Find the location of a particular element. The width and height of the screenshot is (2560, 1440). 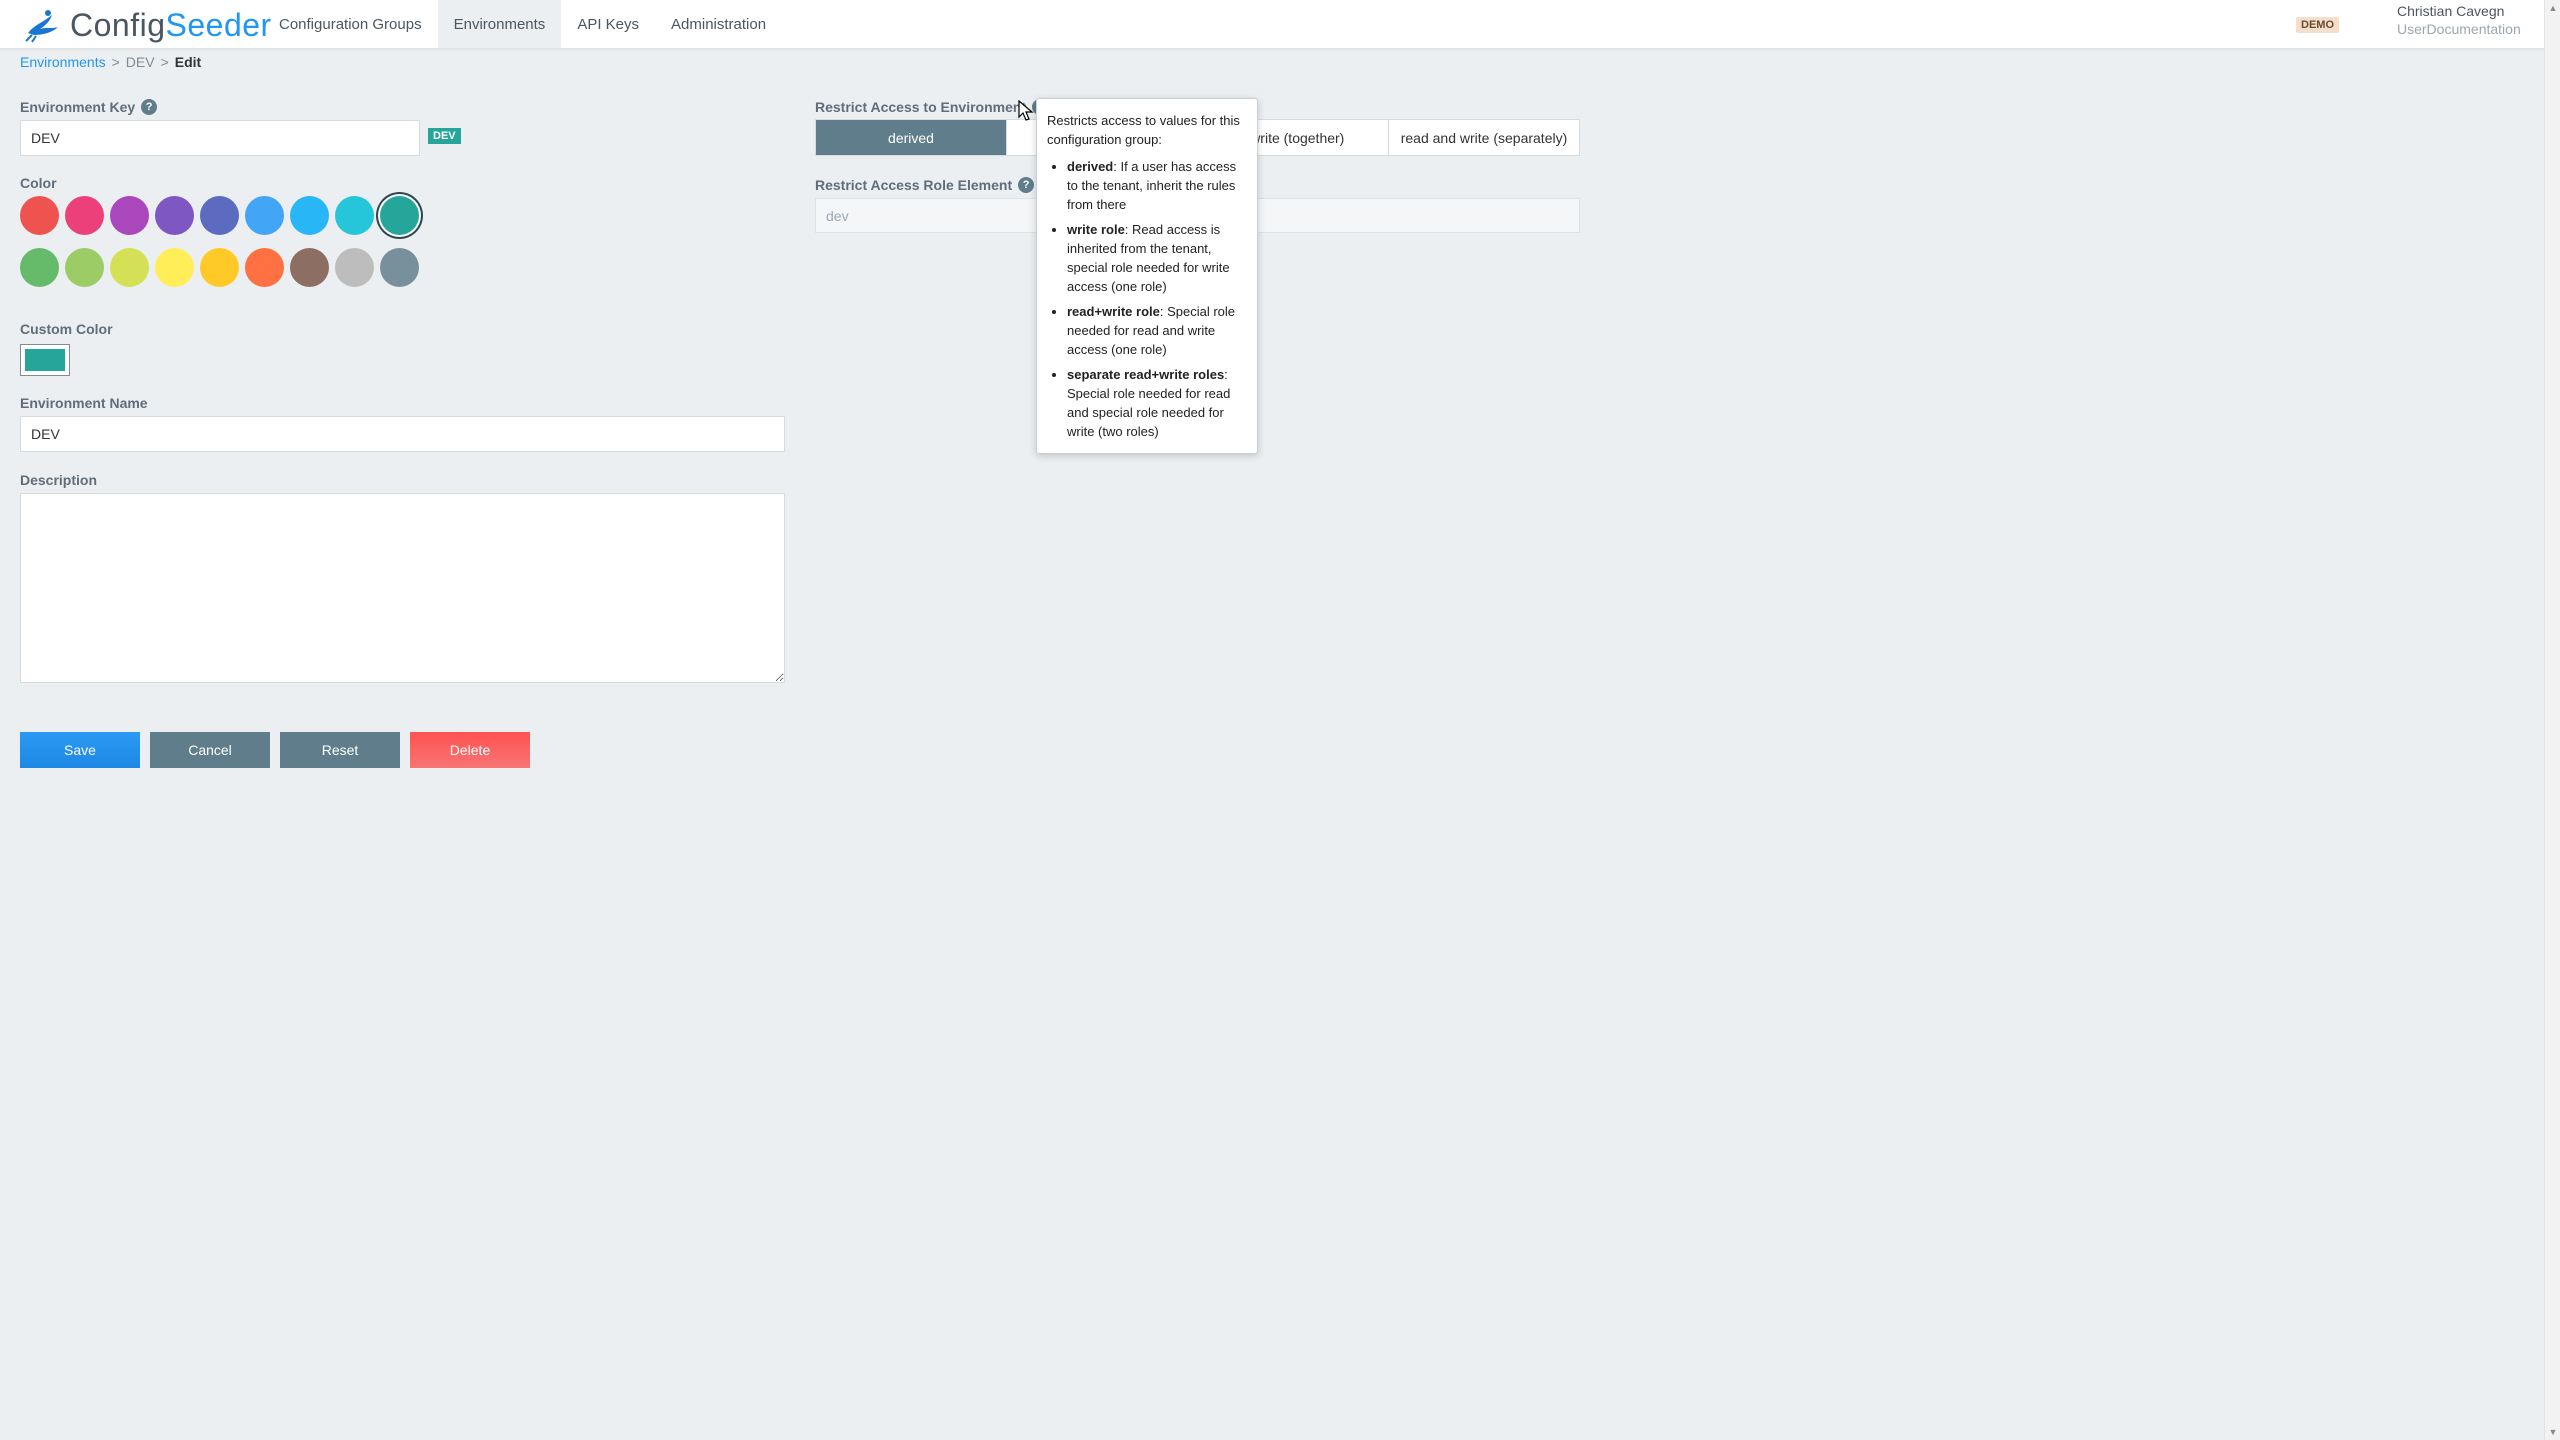

env-key-input: DEV is located at coordinates (220, 138).